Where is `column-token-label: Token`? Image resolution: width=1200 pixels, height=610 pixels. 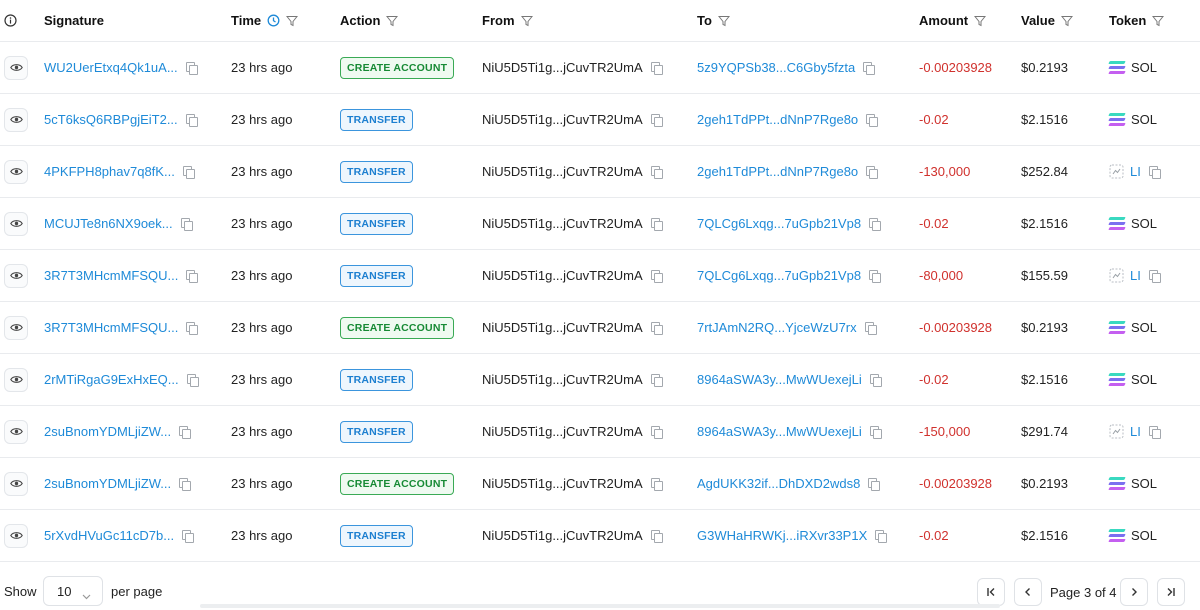
column-token-label: Token is located at coordinates (1128, 20).